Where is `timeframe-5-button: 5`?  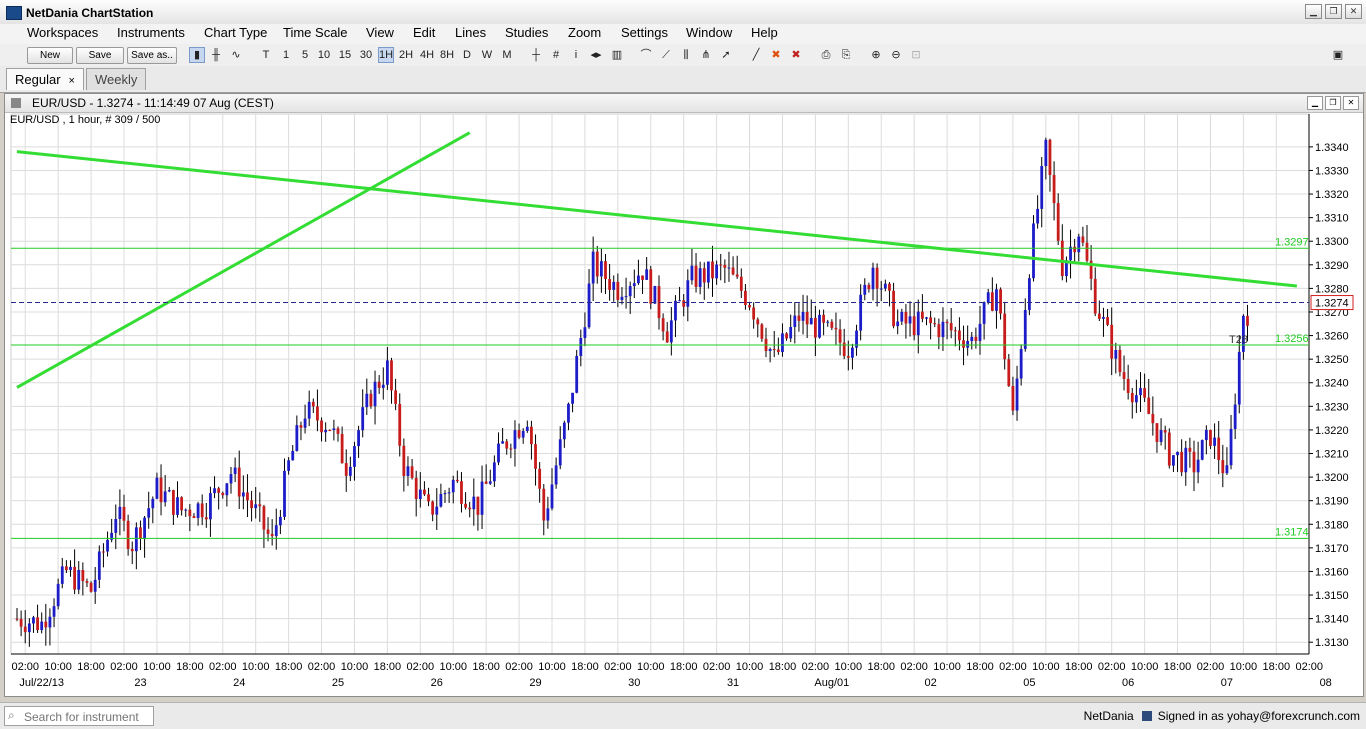 timeframe-5-button: 5 is located at coordinates (305, 55).